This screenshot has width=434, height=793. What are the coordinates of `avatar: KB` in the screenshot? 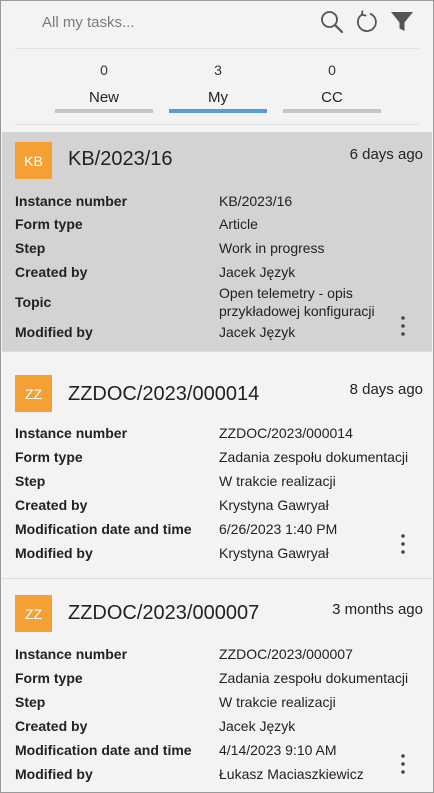 It's located at (33, 160).